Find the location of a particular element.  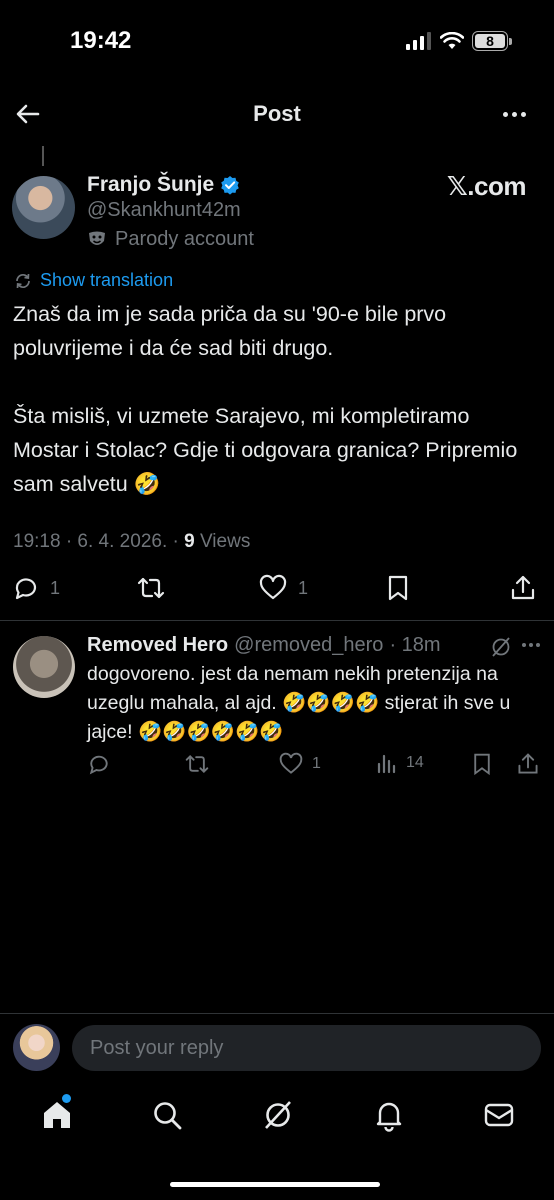

author-handle: @Skankhunt42m is located at coordinates (164, 210).